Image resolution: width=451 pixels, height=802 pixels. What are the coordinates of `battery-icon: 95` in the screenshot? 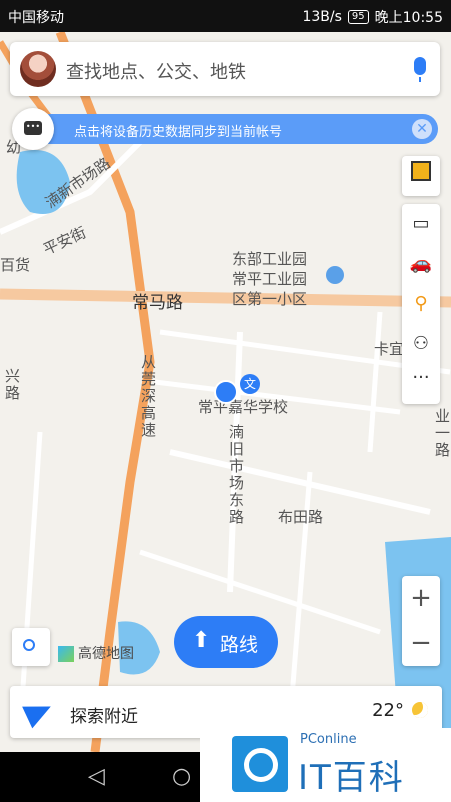 It's located at (358, 17).